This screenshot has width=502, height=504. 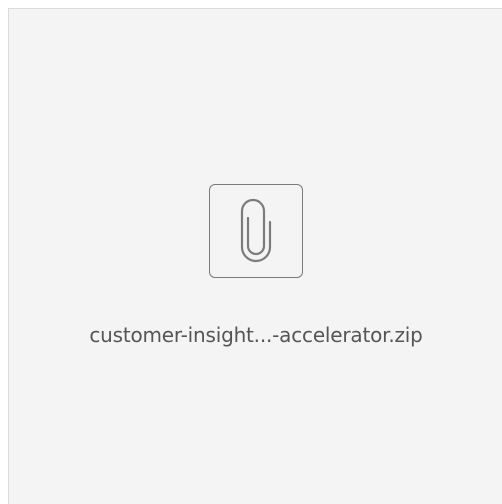 I want to click on attachment-file-name: customer-insight...-accelerator.zip, so click(x=255, y=335).